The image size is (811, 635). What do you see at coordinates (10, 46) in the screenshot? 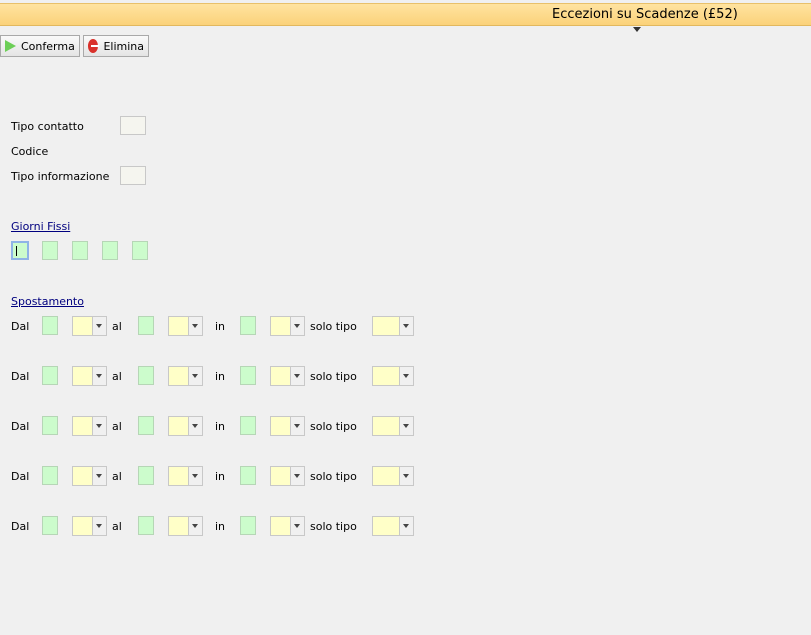
I see `play-icon` at bounding box center [10, 46].